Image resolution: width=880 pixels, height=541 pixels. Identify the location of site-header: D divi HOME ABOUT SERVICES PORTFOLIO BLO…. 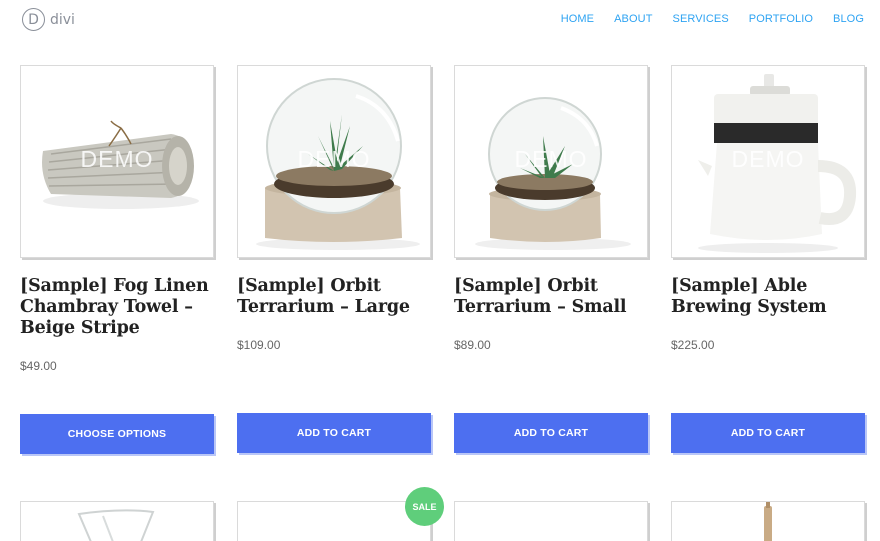
(440, 20).